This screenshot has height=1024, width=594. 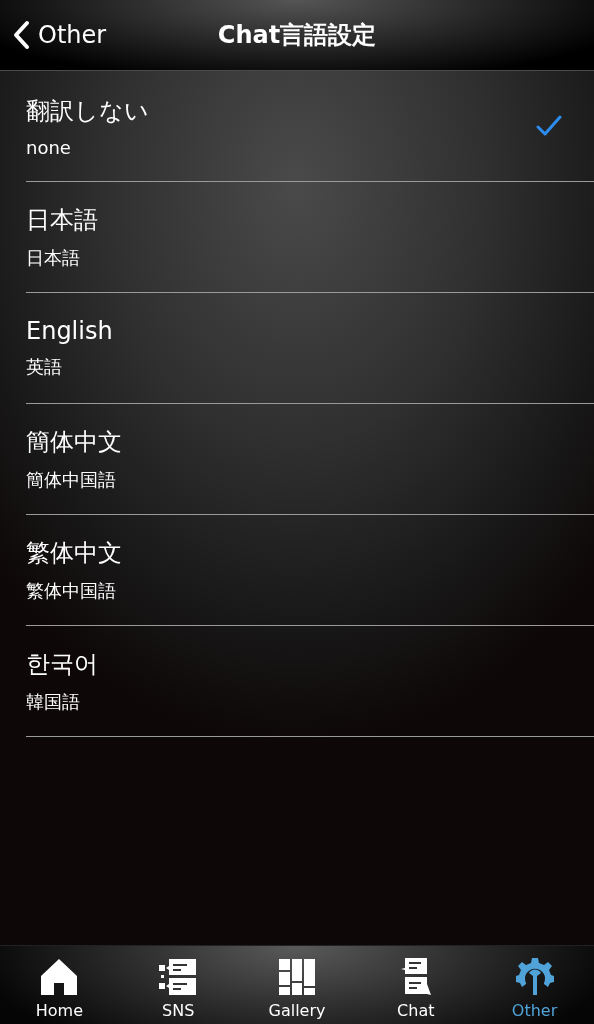 I want to click on language-name: 繁体中文, so click(x=74, y=553).